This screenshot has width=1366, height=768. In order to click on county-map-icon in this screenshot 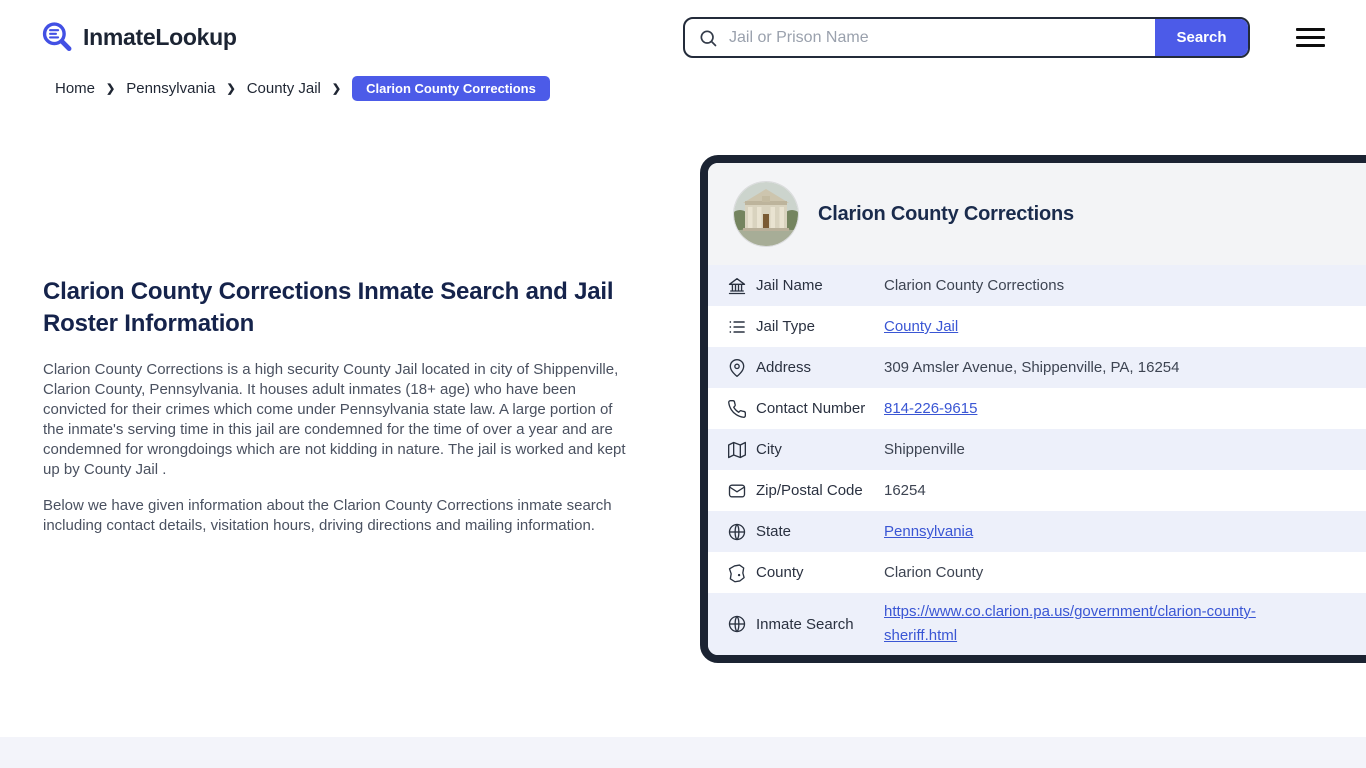, I will do `click(737, 573)`.